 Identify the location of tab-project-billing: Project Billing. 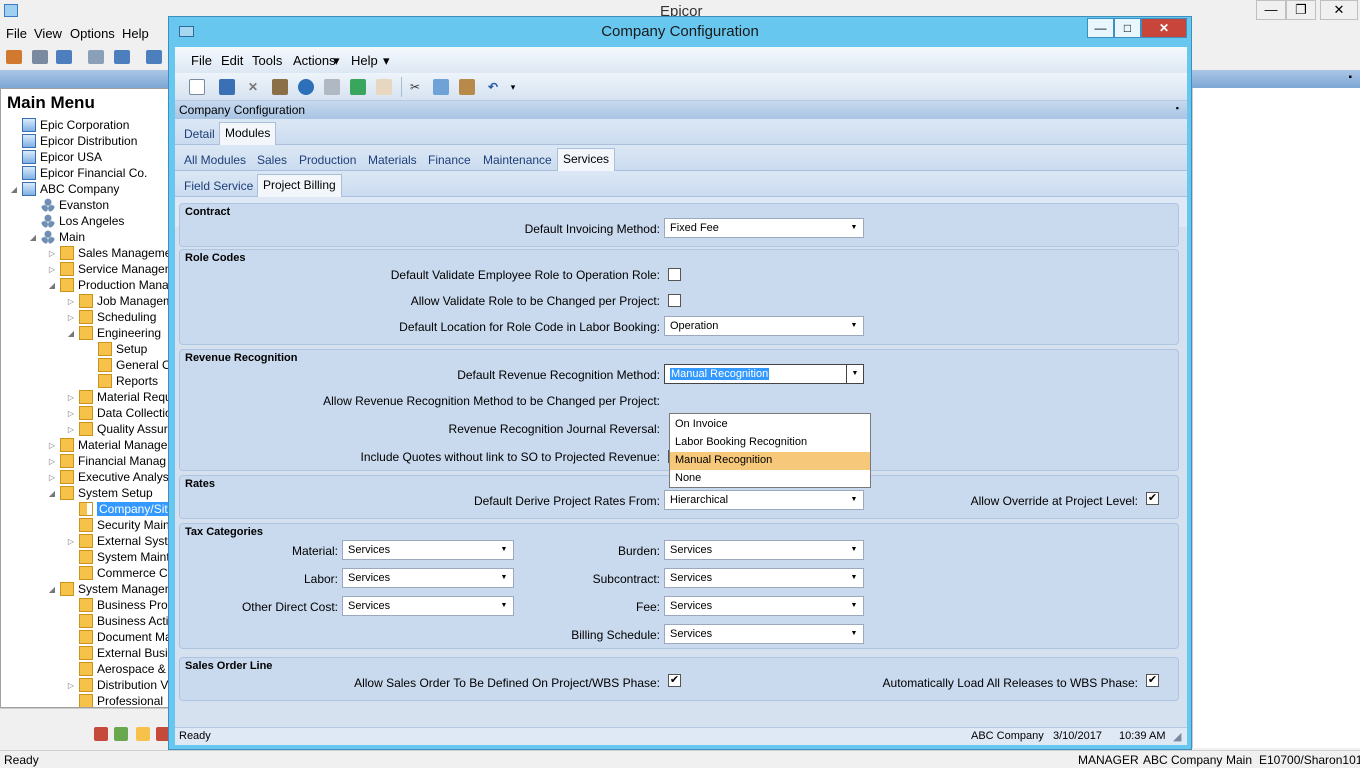
(299, 185).